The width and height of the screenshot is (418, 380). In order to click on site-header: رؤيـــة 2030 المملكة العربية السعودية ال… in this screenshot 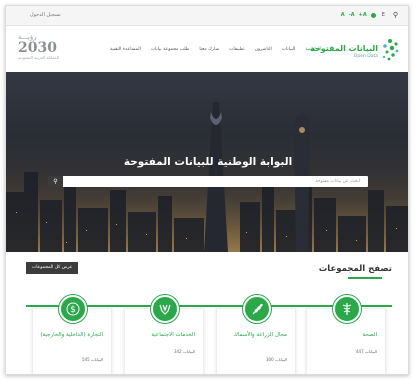, I will do `click(207, 50)`.